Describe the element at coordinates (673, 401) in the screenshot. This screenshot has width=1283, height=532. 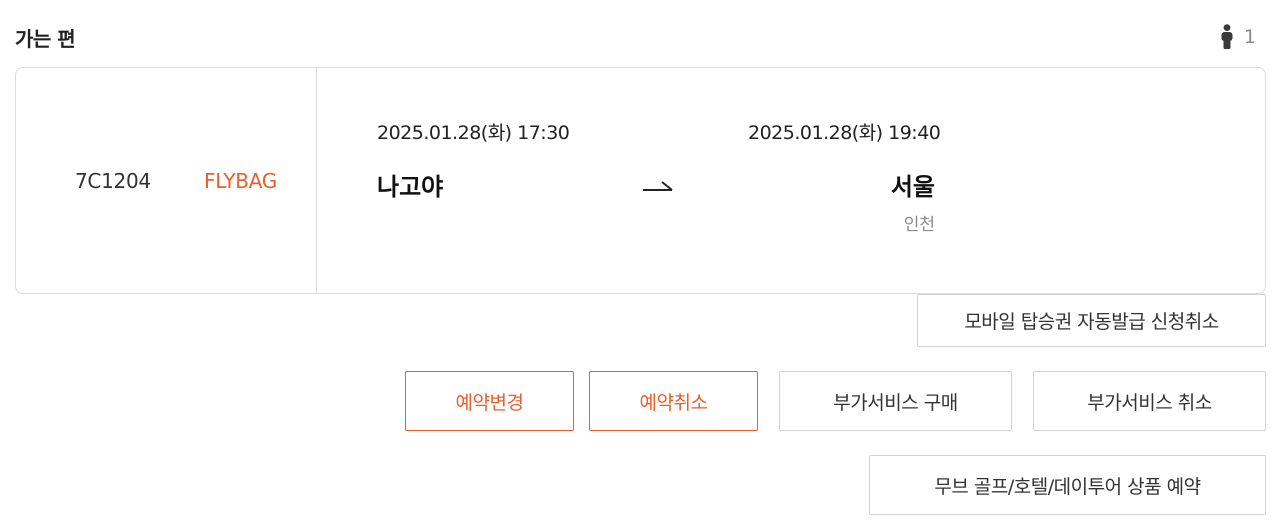
I see `cancel-booking-button: 예약취소` at that location.